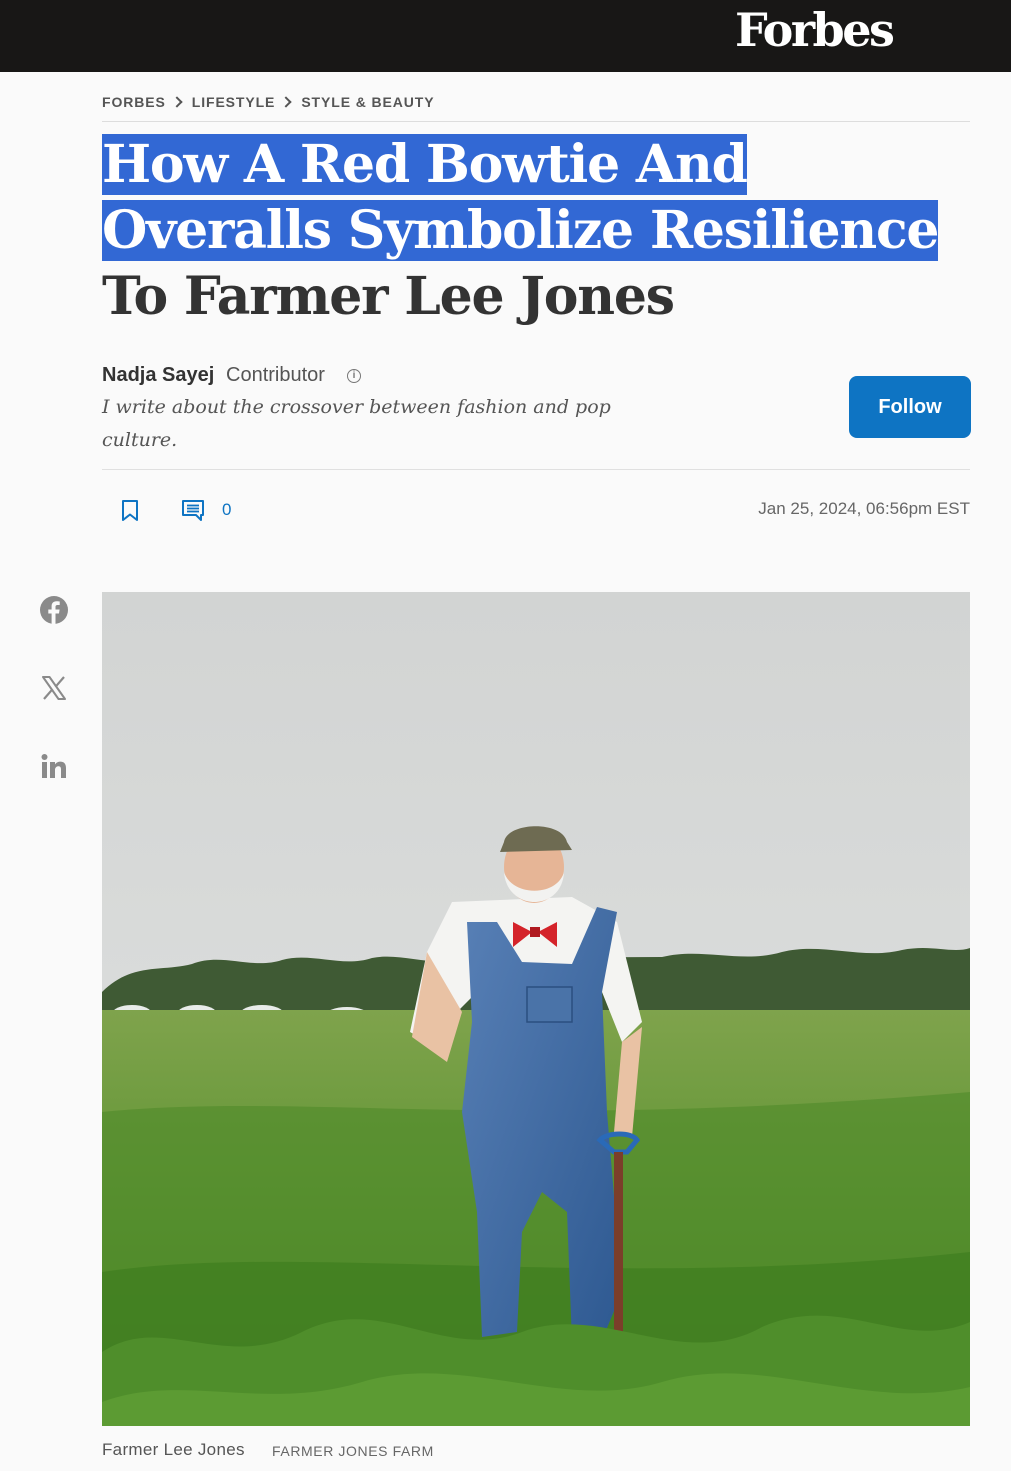  What do you see at coordinates (173, 1449) in the screenshot?
I see `image-caption: Farmer Lee Jones` at bounding box center [173, 1449].